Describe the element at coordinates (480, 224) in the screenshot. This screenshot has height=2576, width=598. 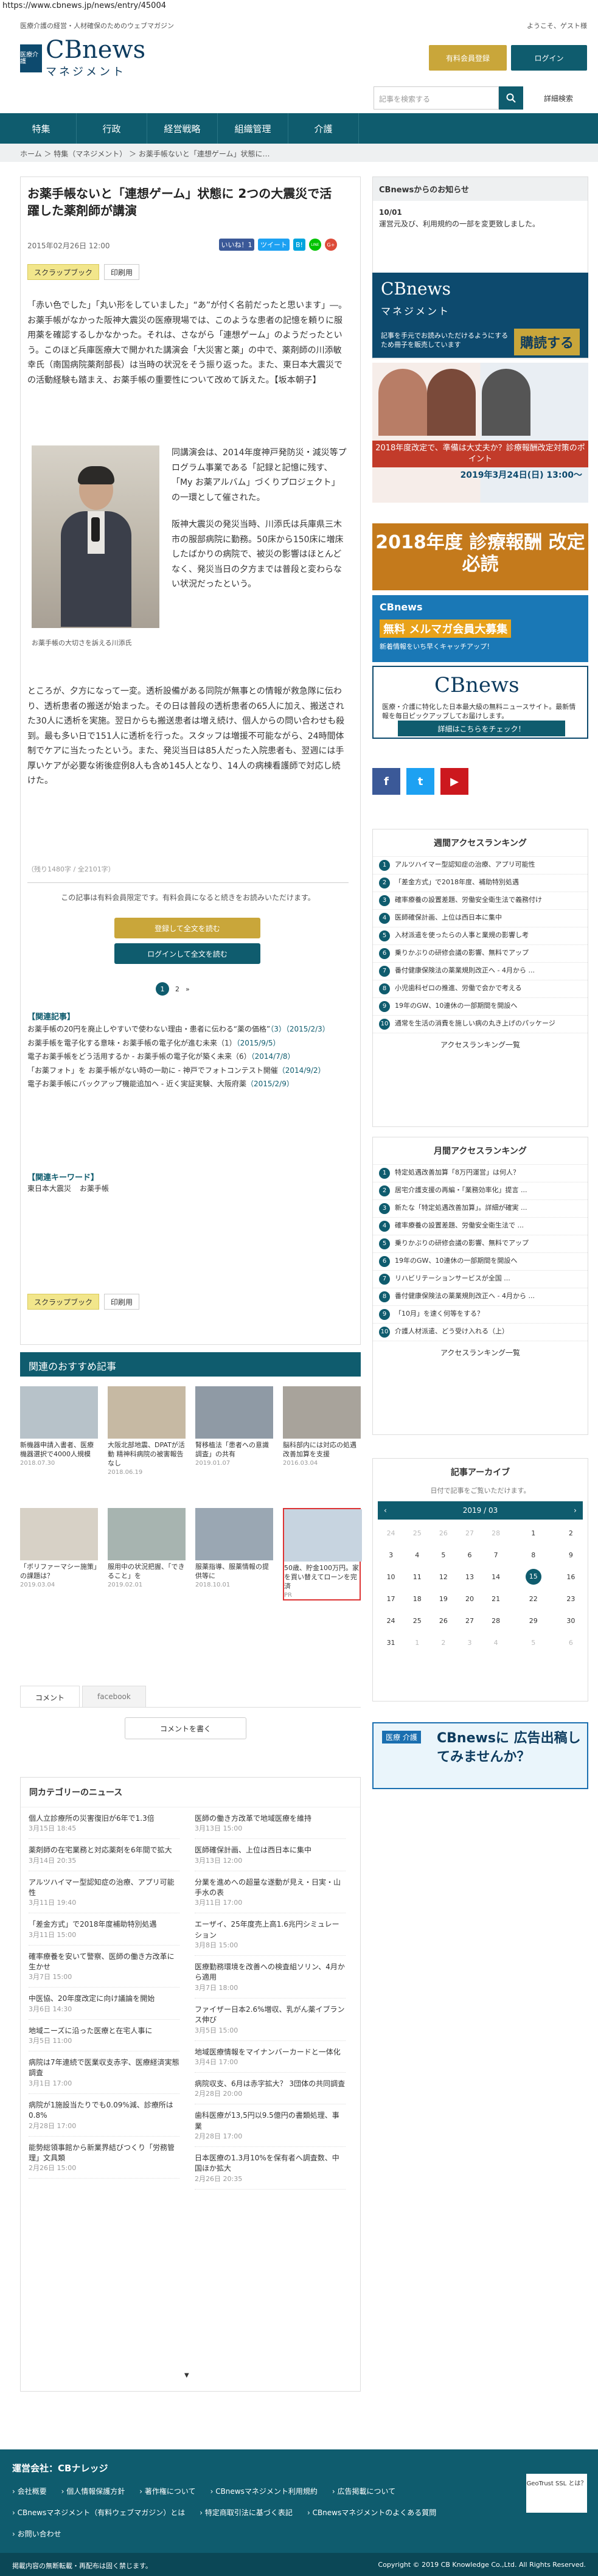
I see `notice-text: 運営元及び、利用規約の一部を変更致しました。` at that location.